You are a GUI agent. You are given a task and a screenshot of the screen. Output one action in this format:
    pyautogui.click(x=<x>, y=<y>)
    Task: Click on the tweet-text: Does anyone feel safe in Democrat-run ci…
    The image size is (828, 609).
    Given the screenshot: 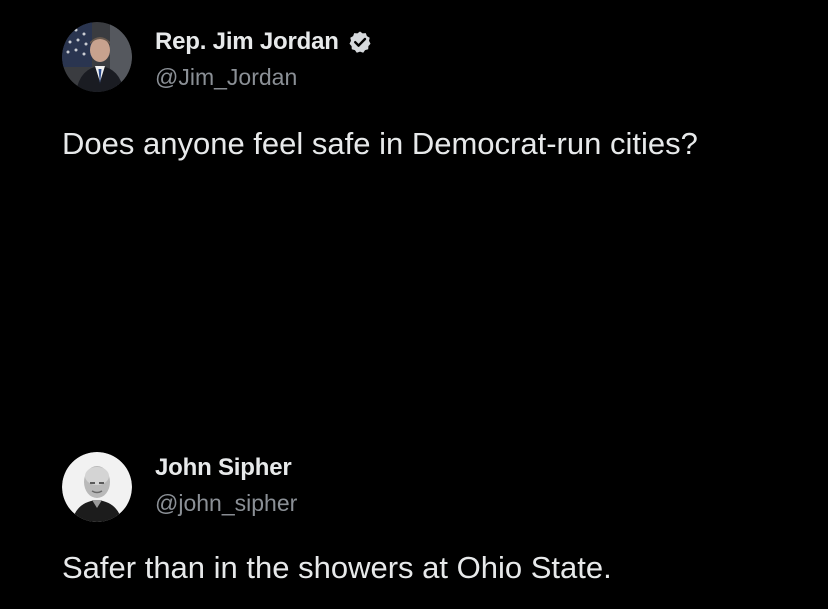 What is the action you would take?
    pyautogui.click(x=380, y=143)
    